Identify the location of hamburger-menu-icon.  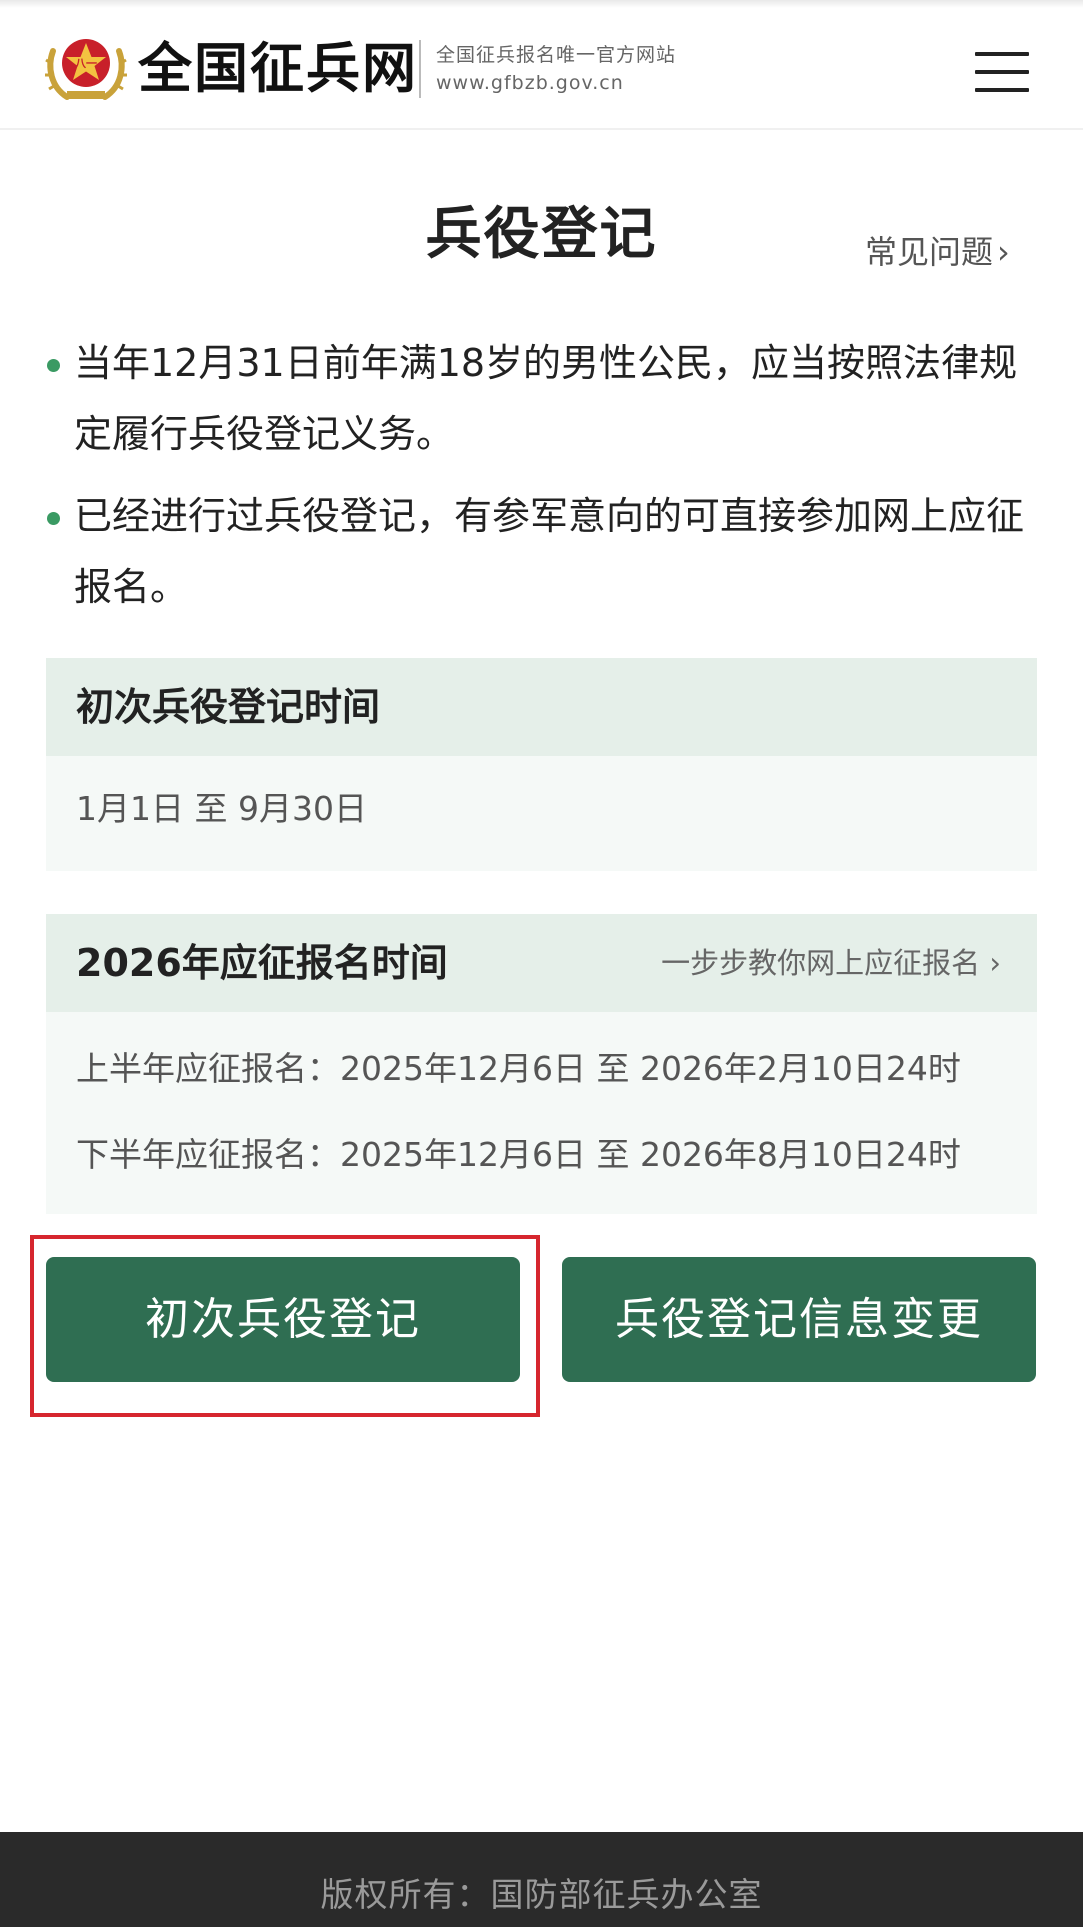
(1002, 72).